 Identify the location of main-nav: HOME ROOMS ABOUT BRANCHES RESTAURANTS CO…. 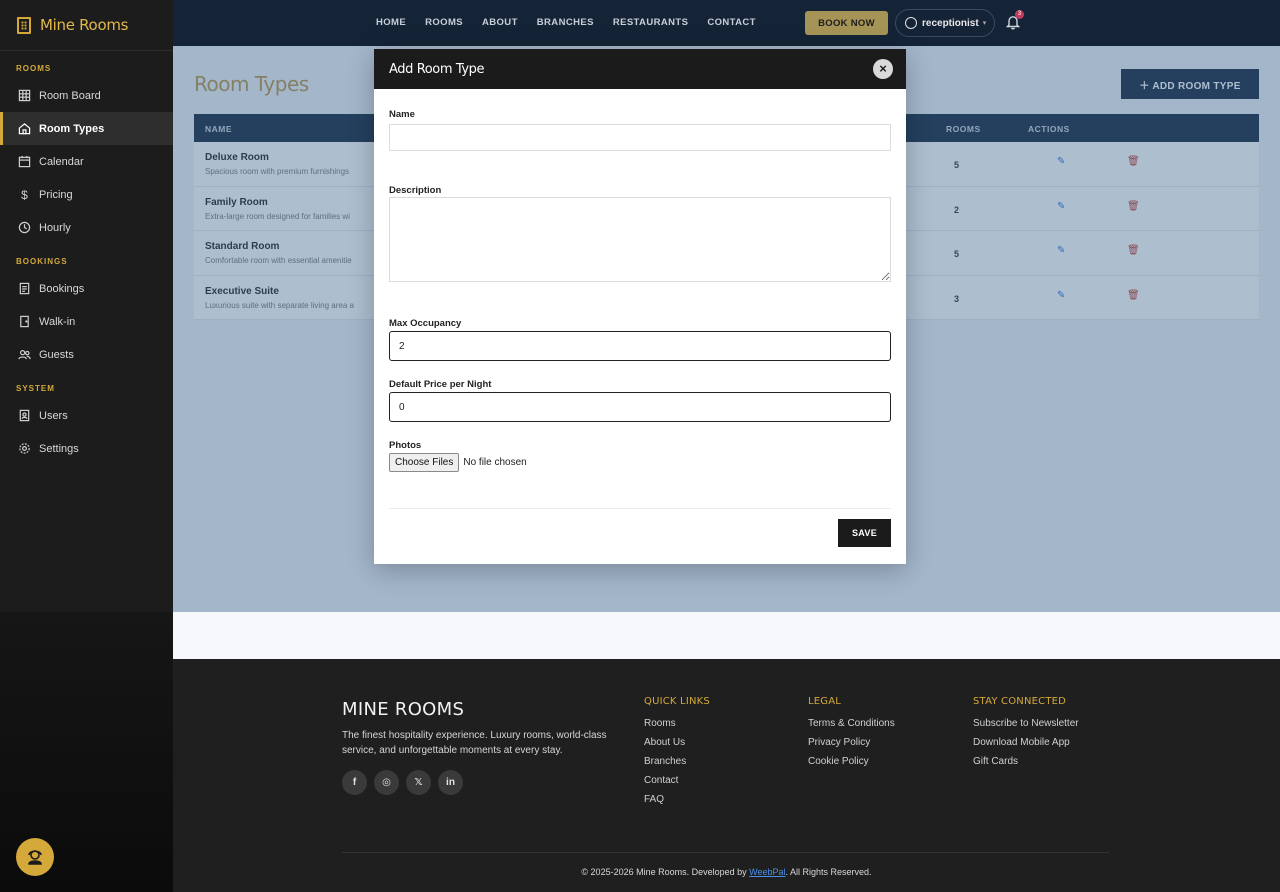
(566, 22).